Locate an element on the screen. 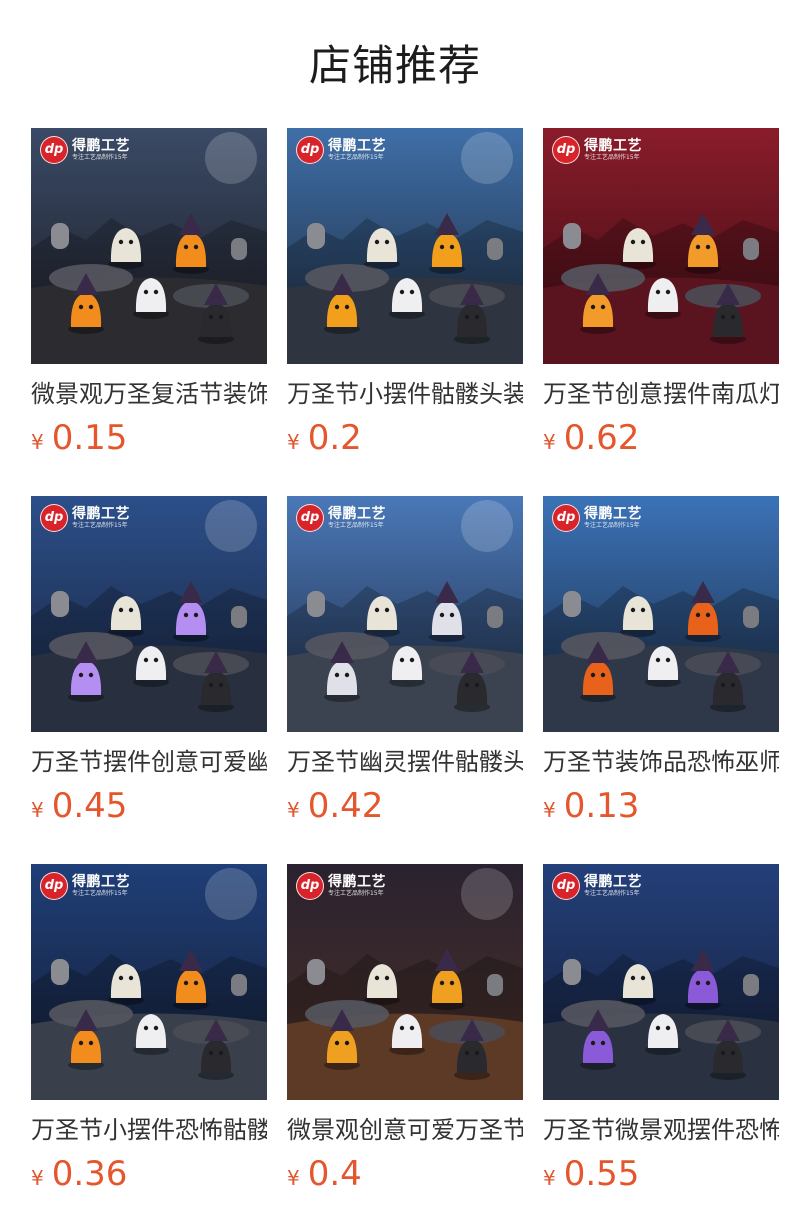 This screenshot has height=1232, width=790. product-title: 万圣节微景观摆件恐怖树 is located at coordinates (661, 1130).